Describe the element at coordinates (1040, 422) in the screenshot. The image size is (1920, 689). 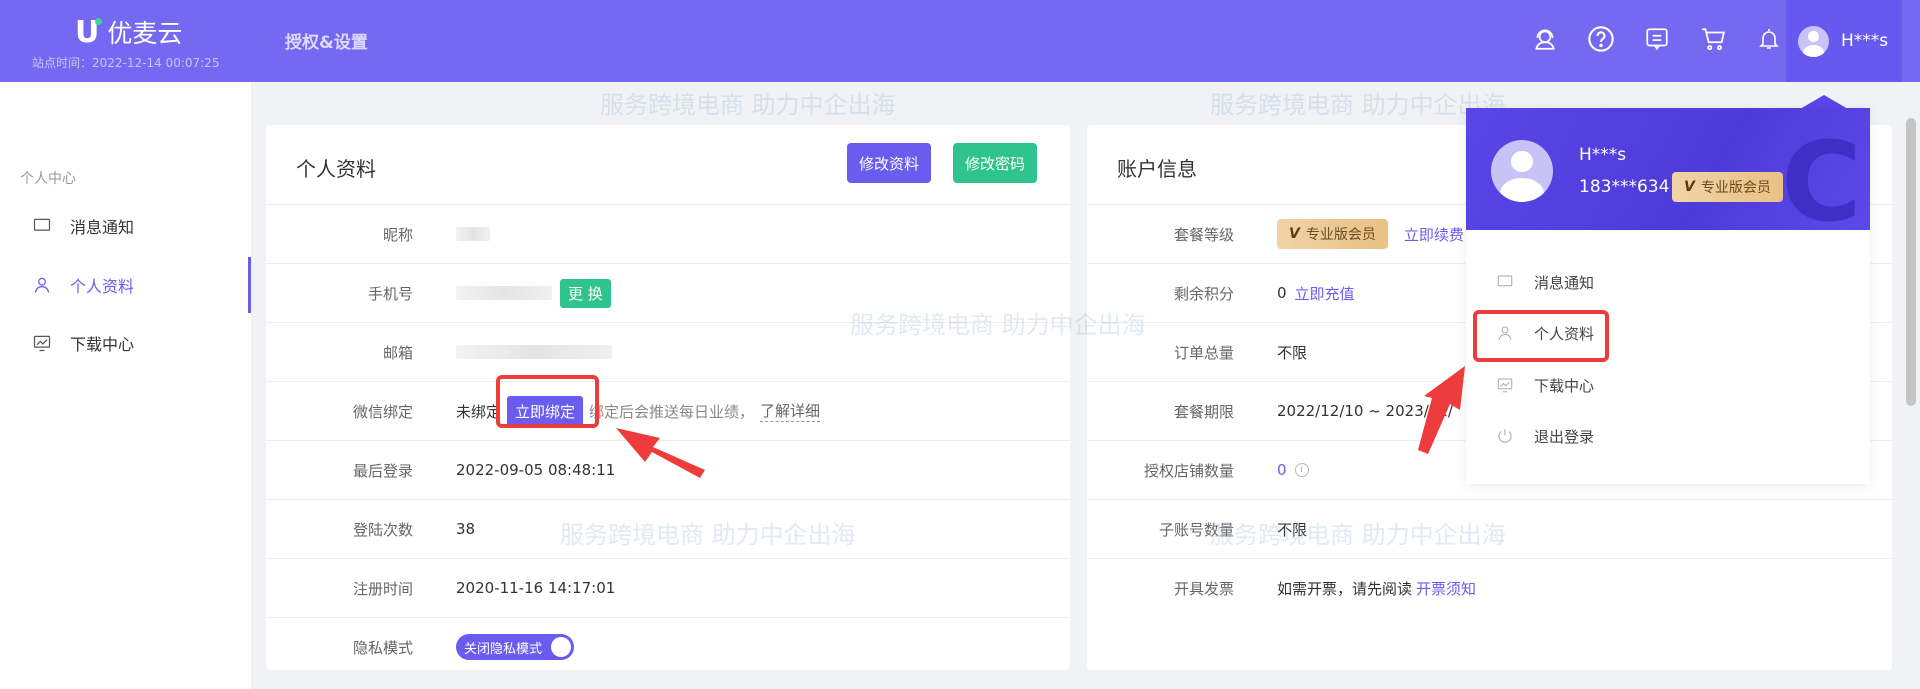
I see `annotation-arrows` at that location.